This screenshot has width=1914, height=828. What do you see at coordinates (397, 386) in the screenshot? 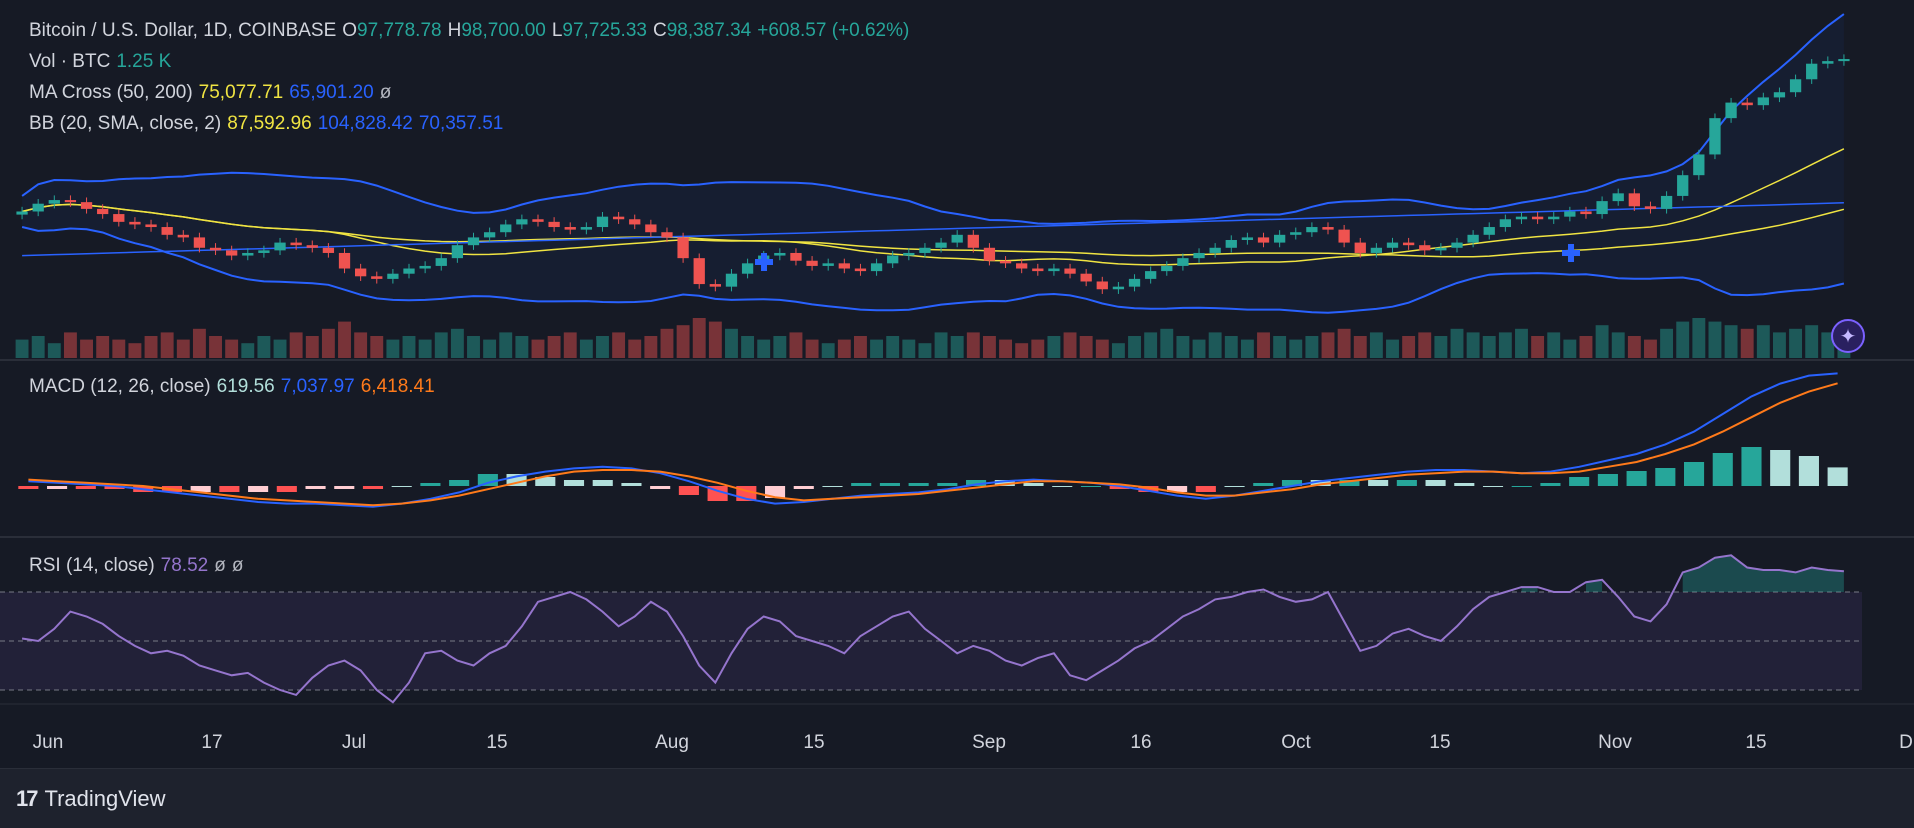
I see `macd-signal-value: 6,418.41` at bounding box center [397, 386].